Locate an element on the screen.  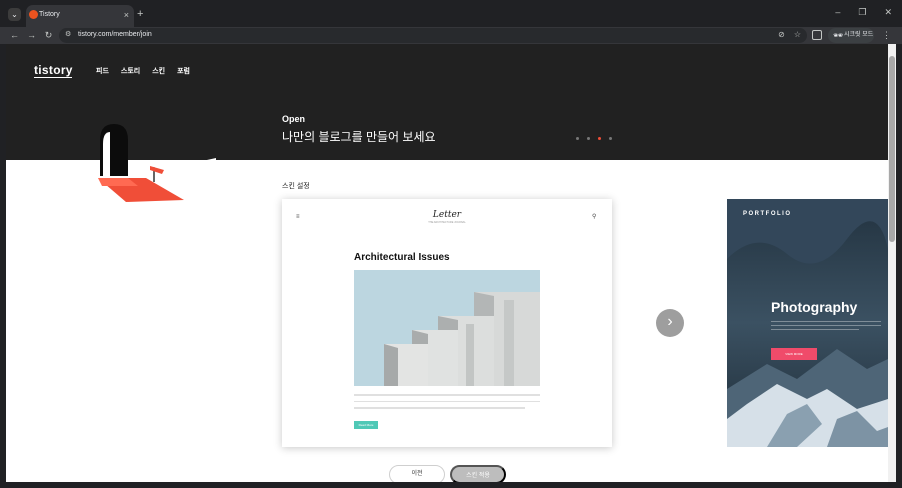
tistory-logo: tistory is located at coordinates (53, 70).